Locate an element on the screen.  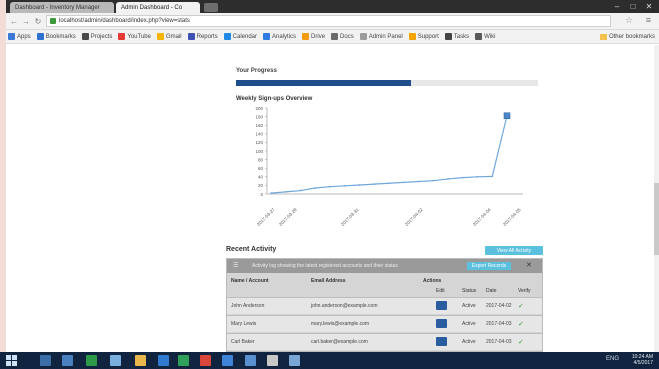
table-header: Name / Account Email Address Actions is located at coordinates (384, 281).